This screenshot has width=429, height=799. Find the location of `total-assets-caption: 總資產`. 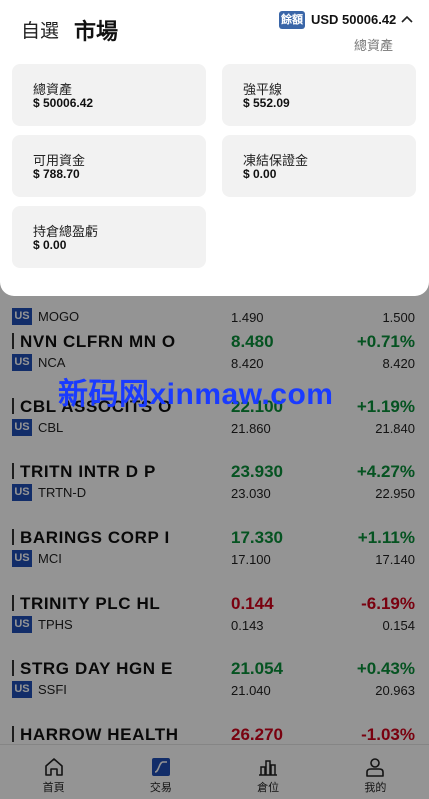

total-assets-caption: 總資產 is located at coordinates (374, 45).